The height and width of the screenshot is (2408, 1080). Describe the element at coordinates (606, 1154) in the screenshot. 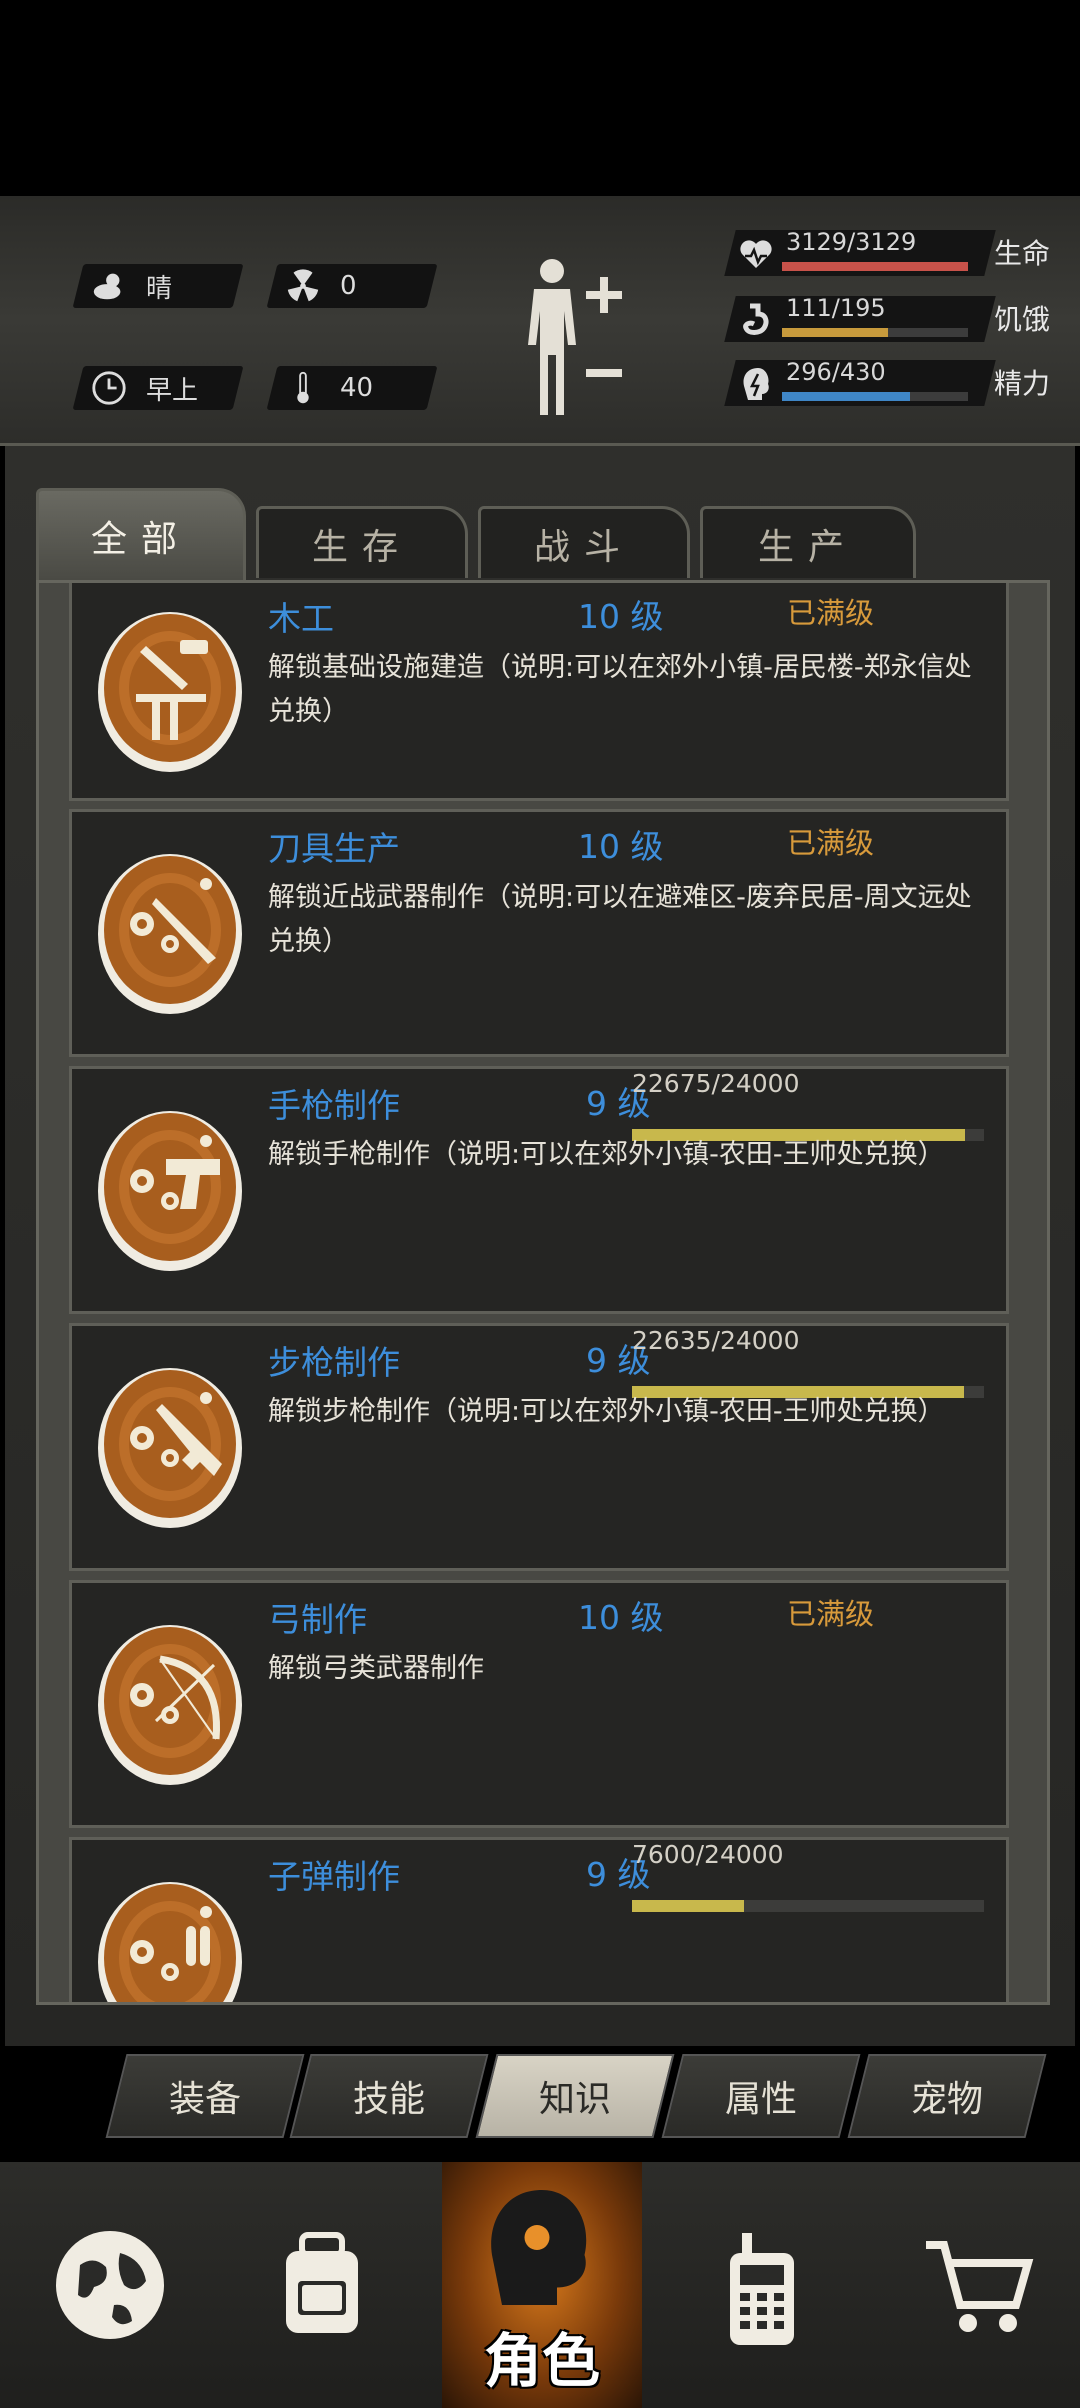

I see `skill-description: 解锁手枪制作（说明:可以在郊外小镇-农田-王帅处兑换）` at that location.